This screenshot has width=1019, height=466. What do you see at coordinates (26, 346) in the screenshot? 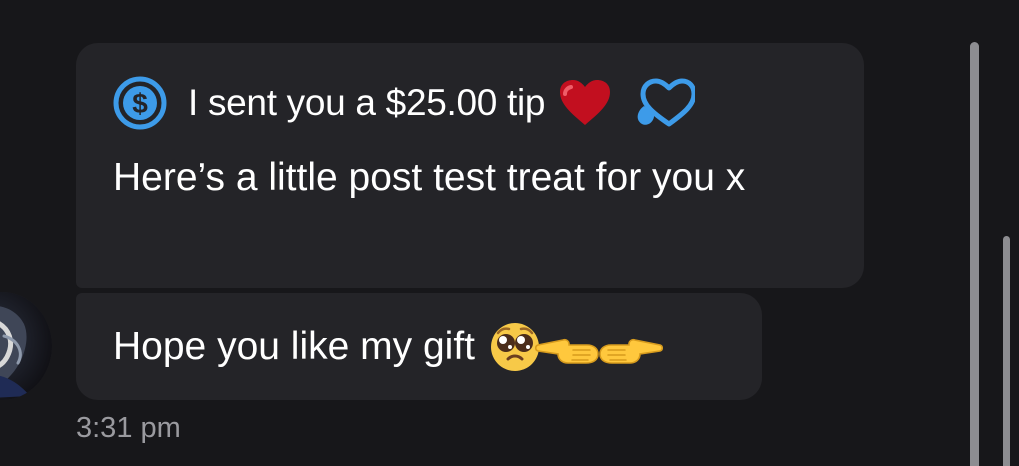
I see `avatar` at bounding box center [26, 346].